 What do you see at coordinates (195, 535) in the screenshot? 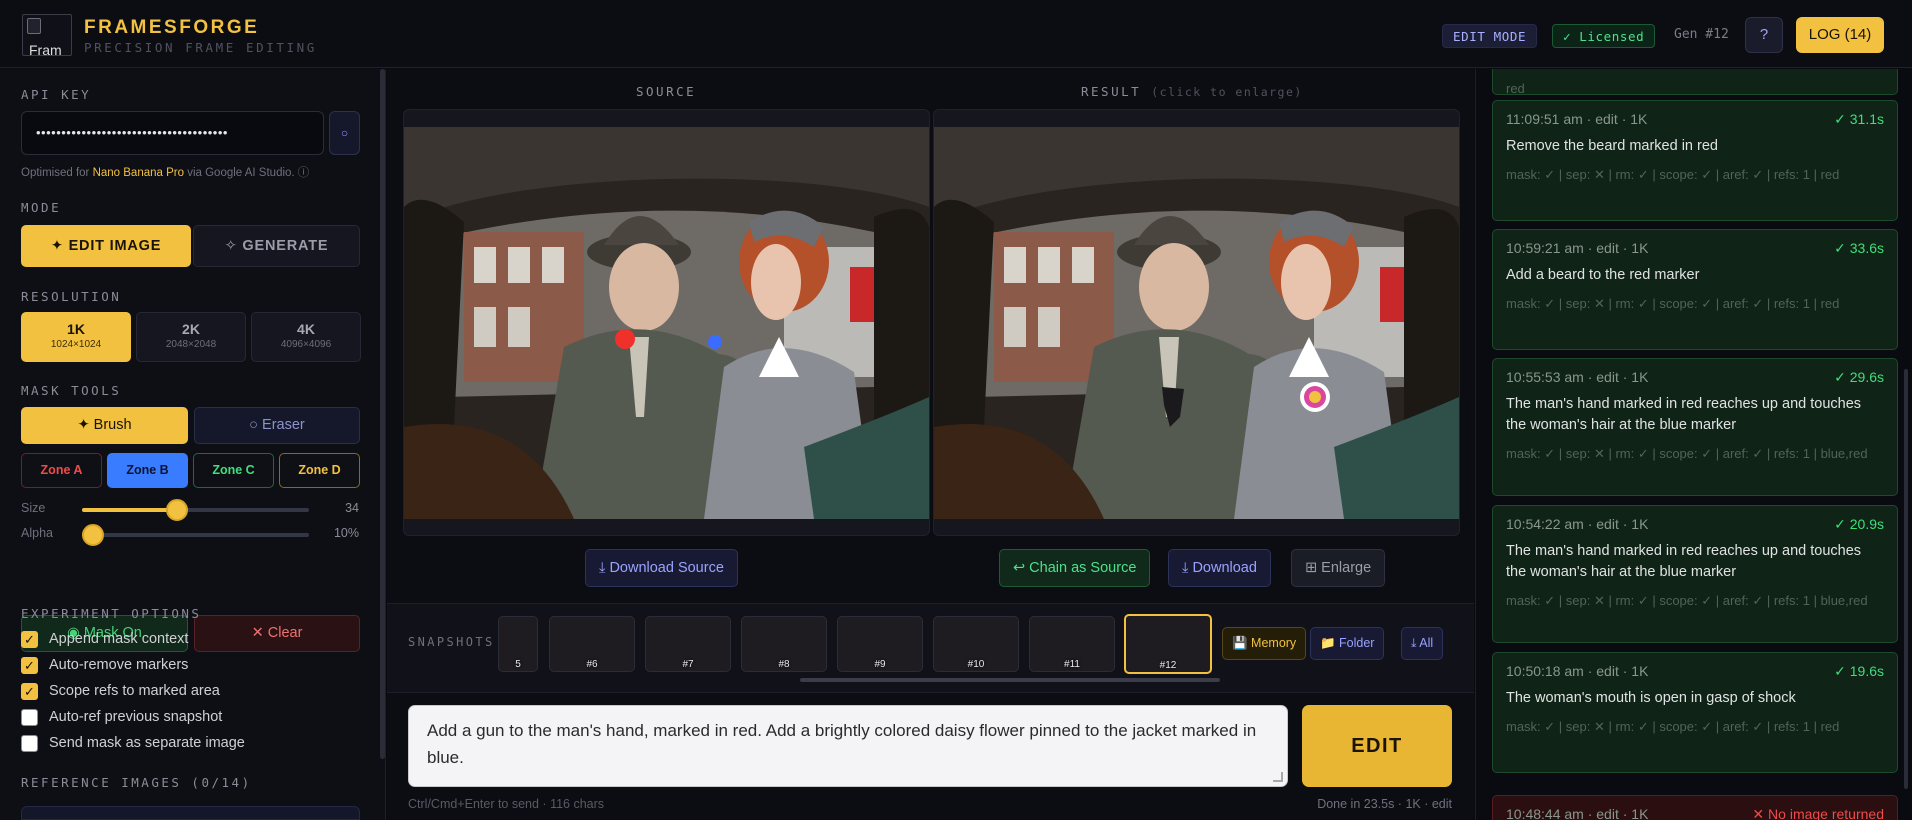
I see `alpha-slider` at bounding box center [195, 535].